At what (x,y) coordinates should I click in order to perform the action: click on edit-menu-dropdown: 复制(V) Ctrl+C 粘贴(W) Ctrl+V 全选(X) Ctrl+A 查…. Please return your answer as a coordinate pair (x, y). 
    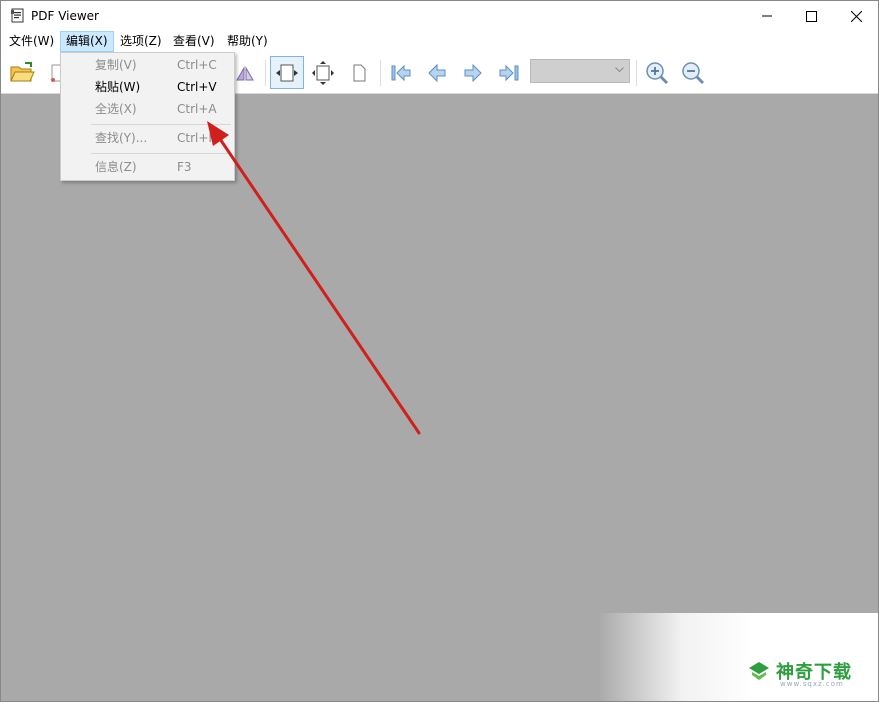
    Looking at the image, I should click on (147, 116).